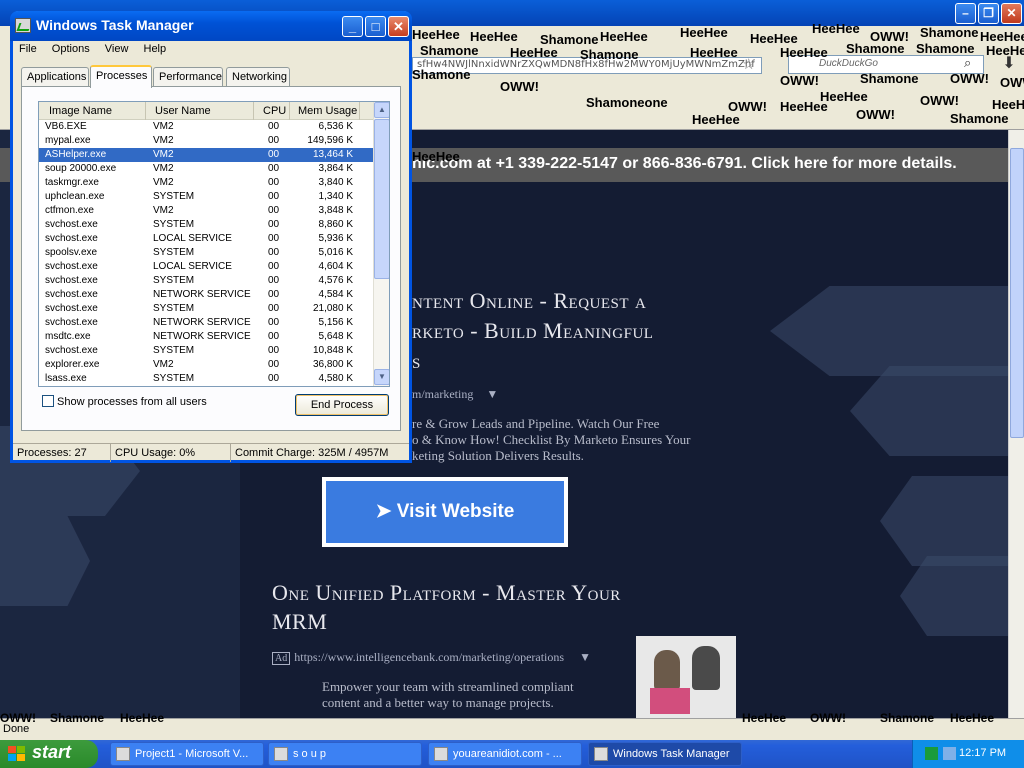 The width and height of the screenshot is (1024, 768). Describe the element at coordinates (206, 281) in the screenshot. I see `table-row: svchost.exe SYSTEM 00 4,576 K` at that location.